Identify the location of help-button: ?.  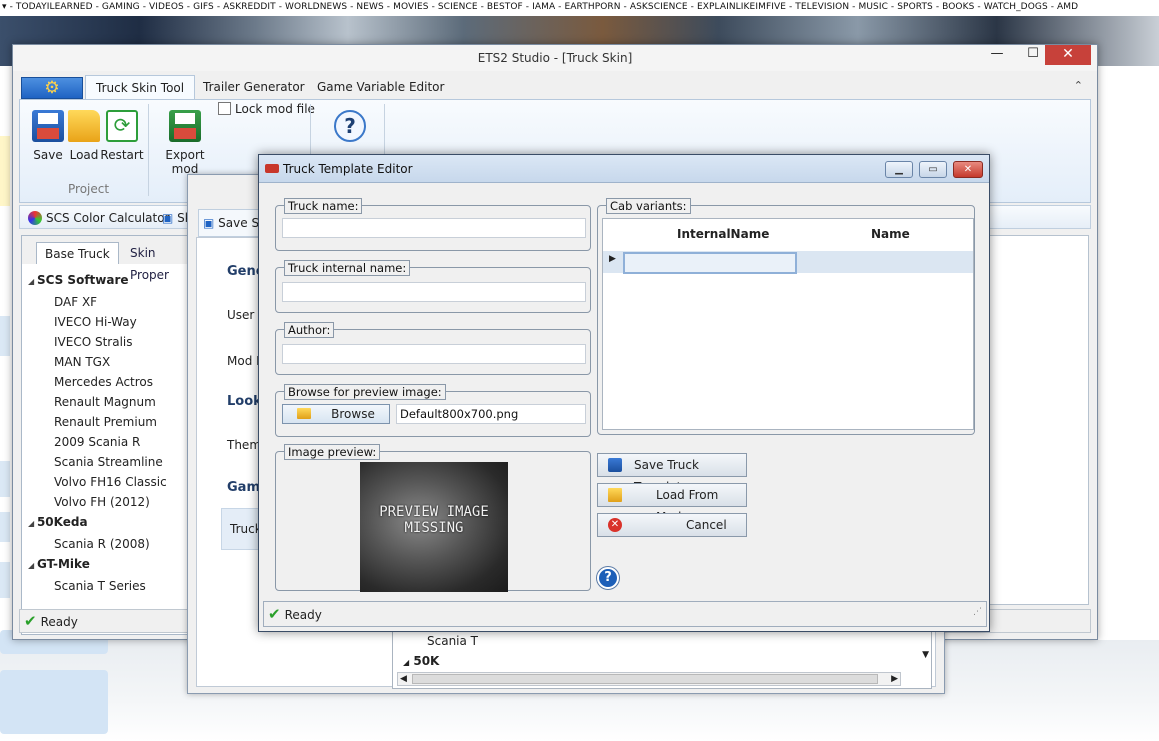
(350, 126).